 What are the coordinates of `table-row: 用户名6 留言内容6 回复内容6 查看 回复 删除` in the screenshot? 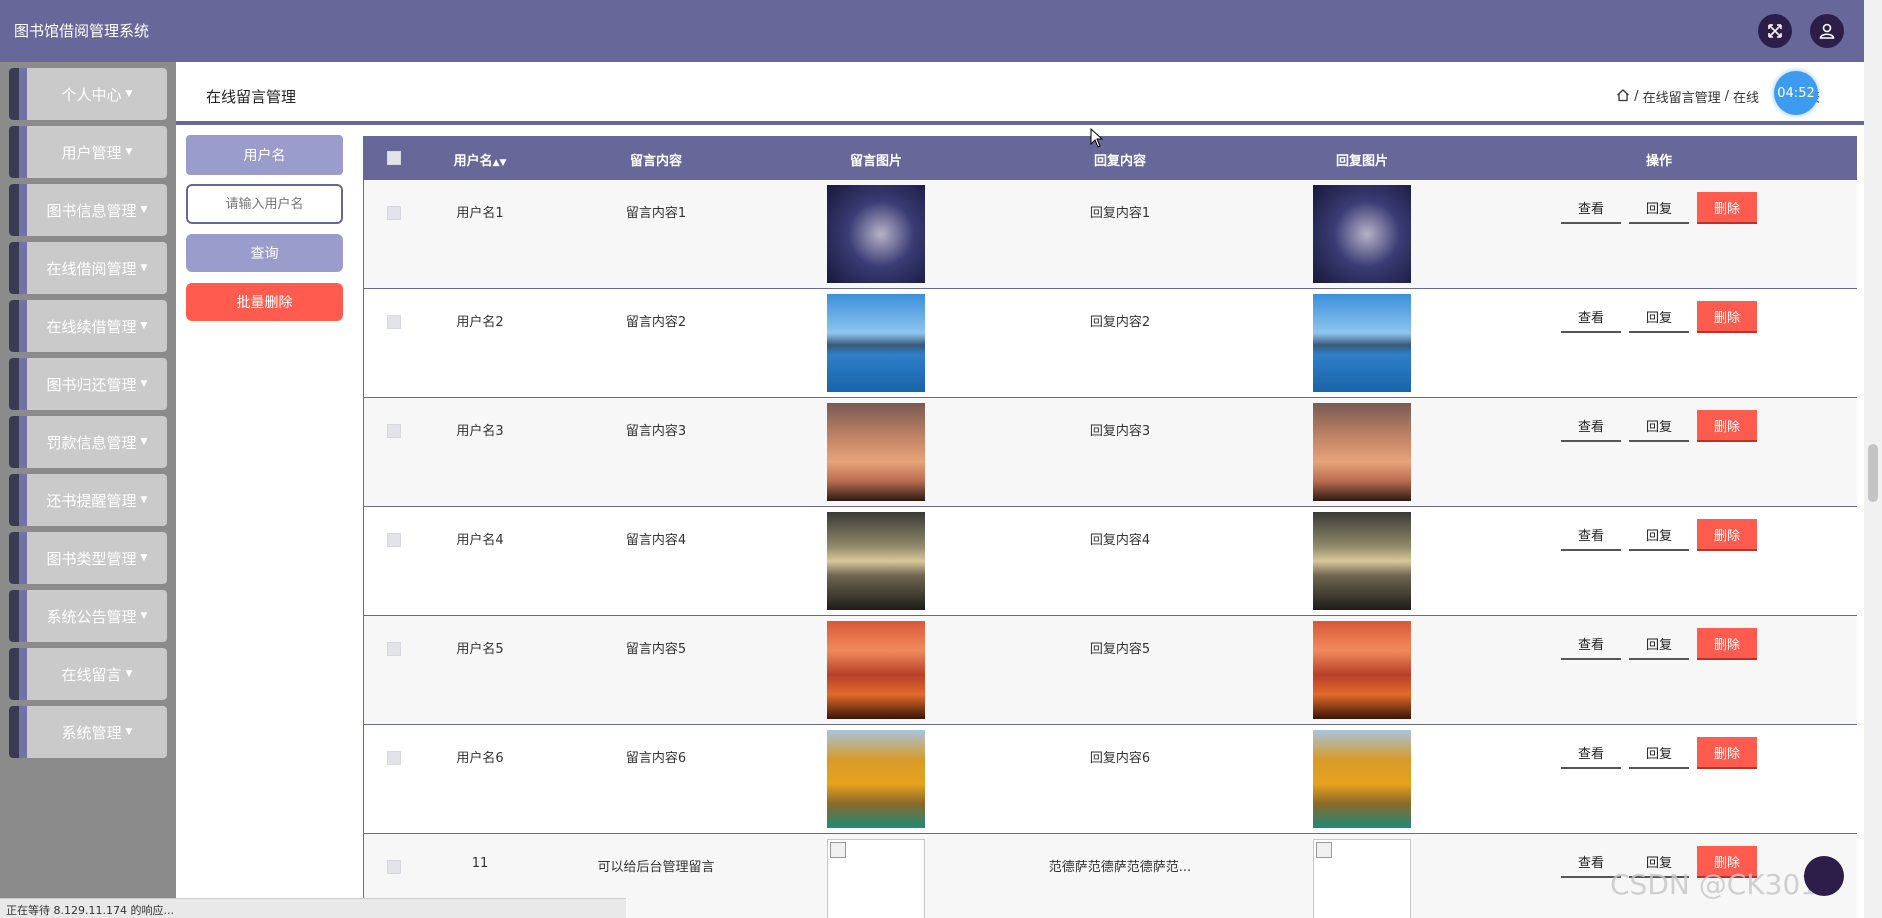 It's located at (1110, 779).